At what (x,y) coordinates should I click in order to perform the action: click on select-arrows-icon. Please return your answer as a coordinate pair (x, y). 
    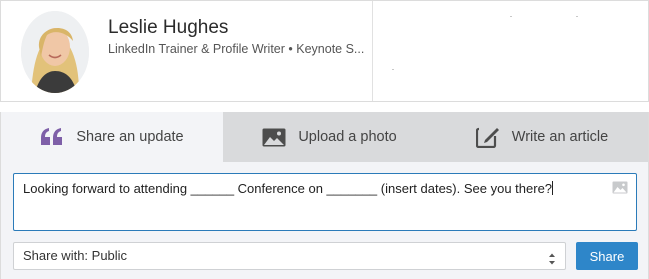
    Looking at the image, I should click on (552, 262).